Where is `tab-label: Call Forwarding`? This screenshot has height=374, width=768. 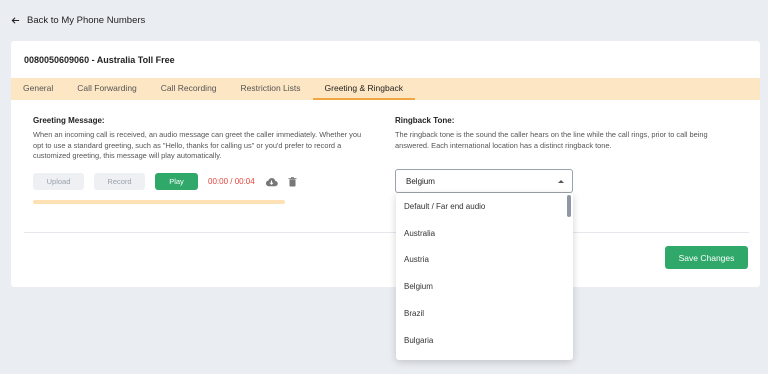 tab-label: Call Forwarding is located at coordinates (107, 88).